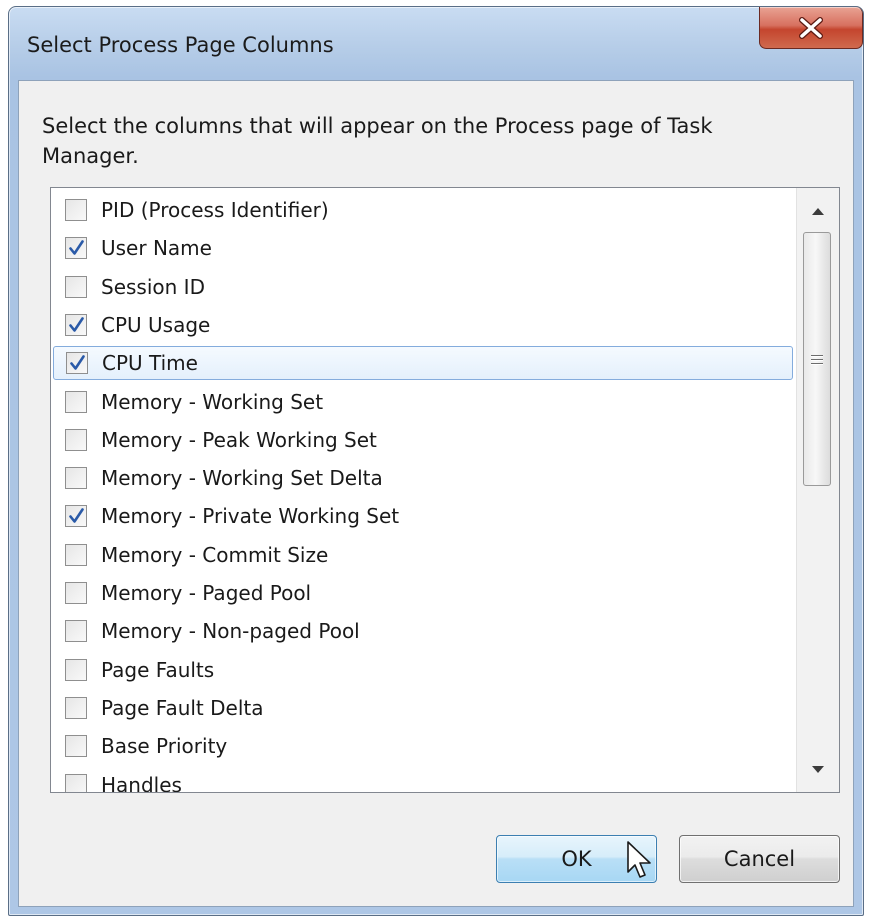 This screenshot has height=918, width=870. I want to click on column-option-label: Memory - Peak Working Set, so click(239, 439).